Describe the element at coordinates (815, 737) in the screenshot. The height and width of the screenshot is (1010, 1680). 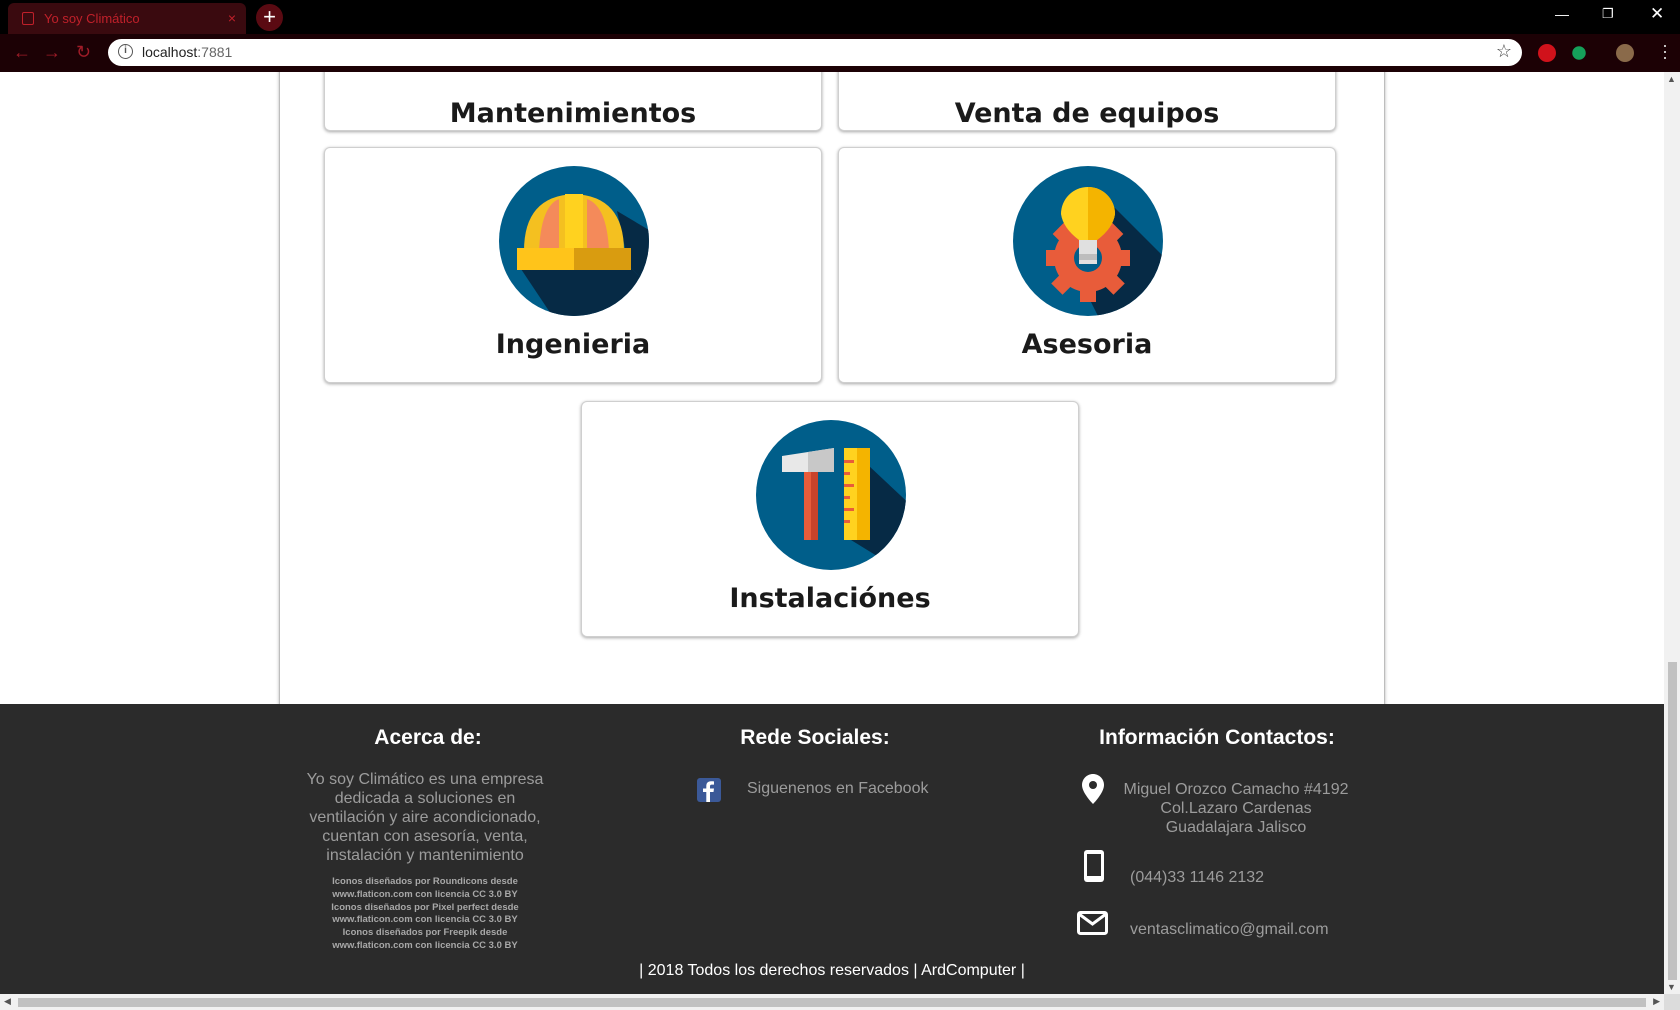
I see `social-heading: Rede Sociales:` at that location.